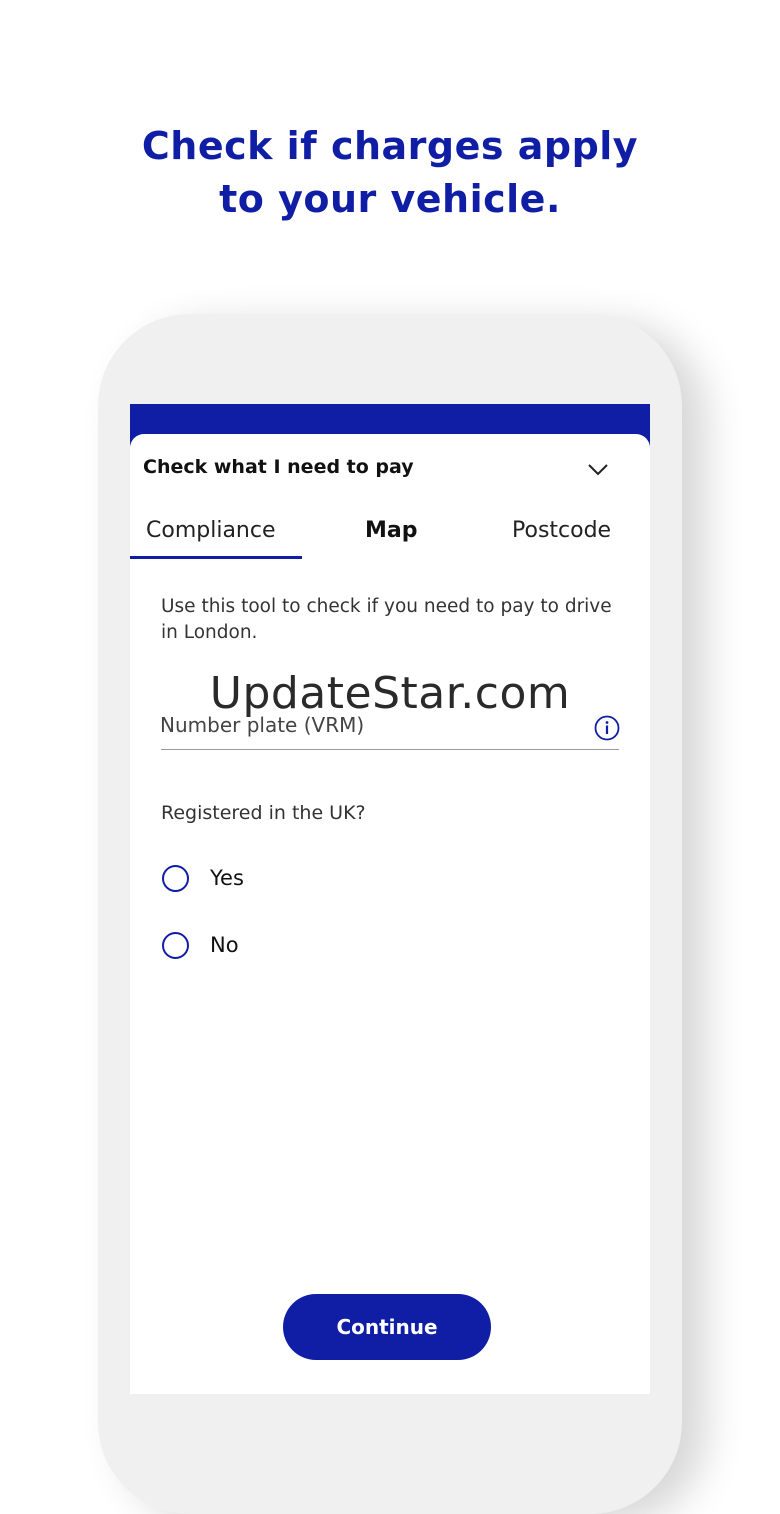  I want to click on headline-line-1: Check if charges apply, so click(390, 146).